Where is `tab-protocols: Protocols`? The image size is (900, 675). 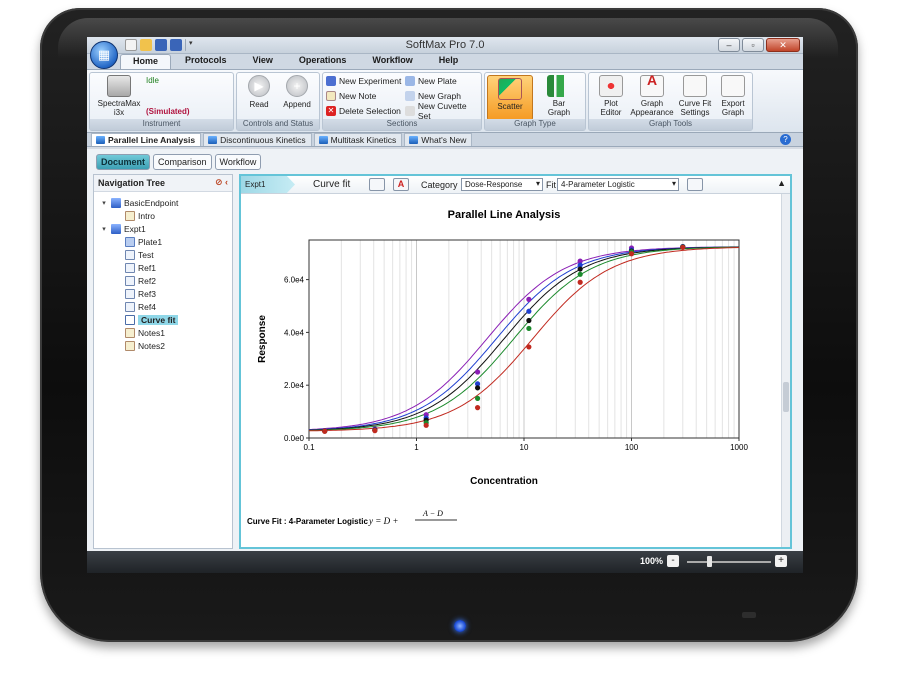
tab-protocols: Protocols is located at coordinates (206, 61).